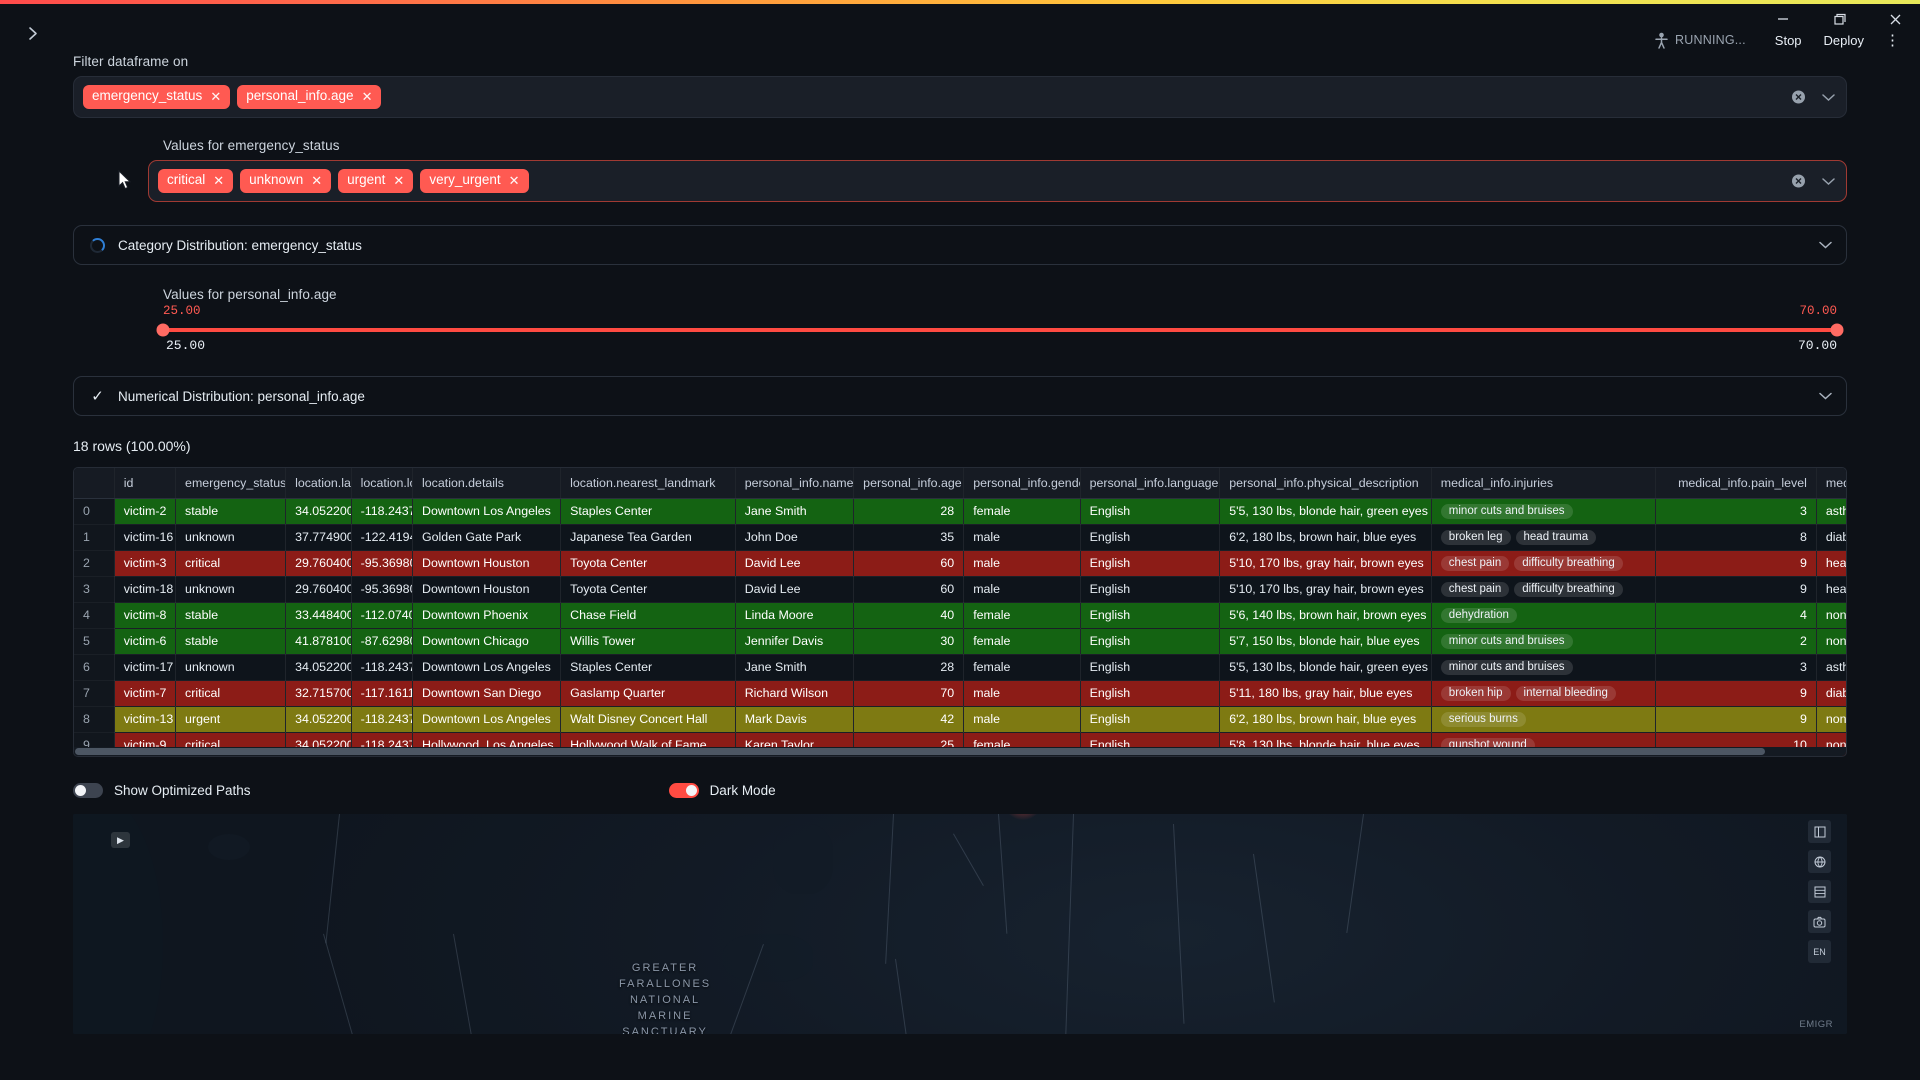 This screenshot has width=1920, height=1080. What do you see at coordinates (1837, 330) in the screenshot?
I see `slider-knob-max` at bounding box center [1837, 330].